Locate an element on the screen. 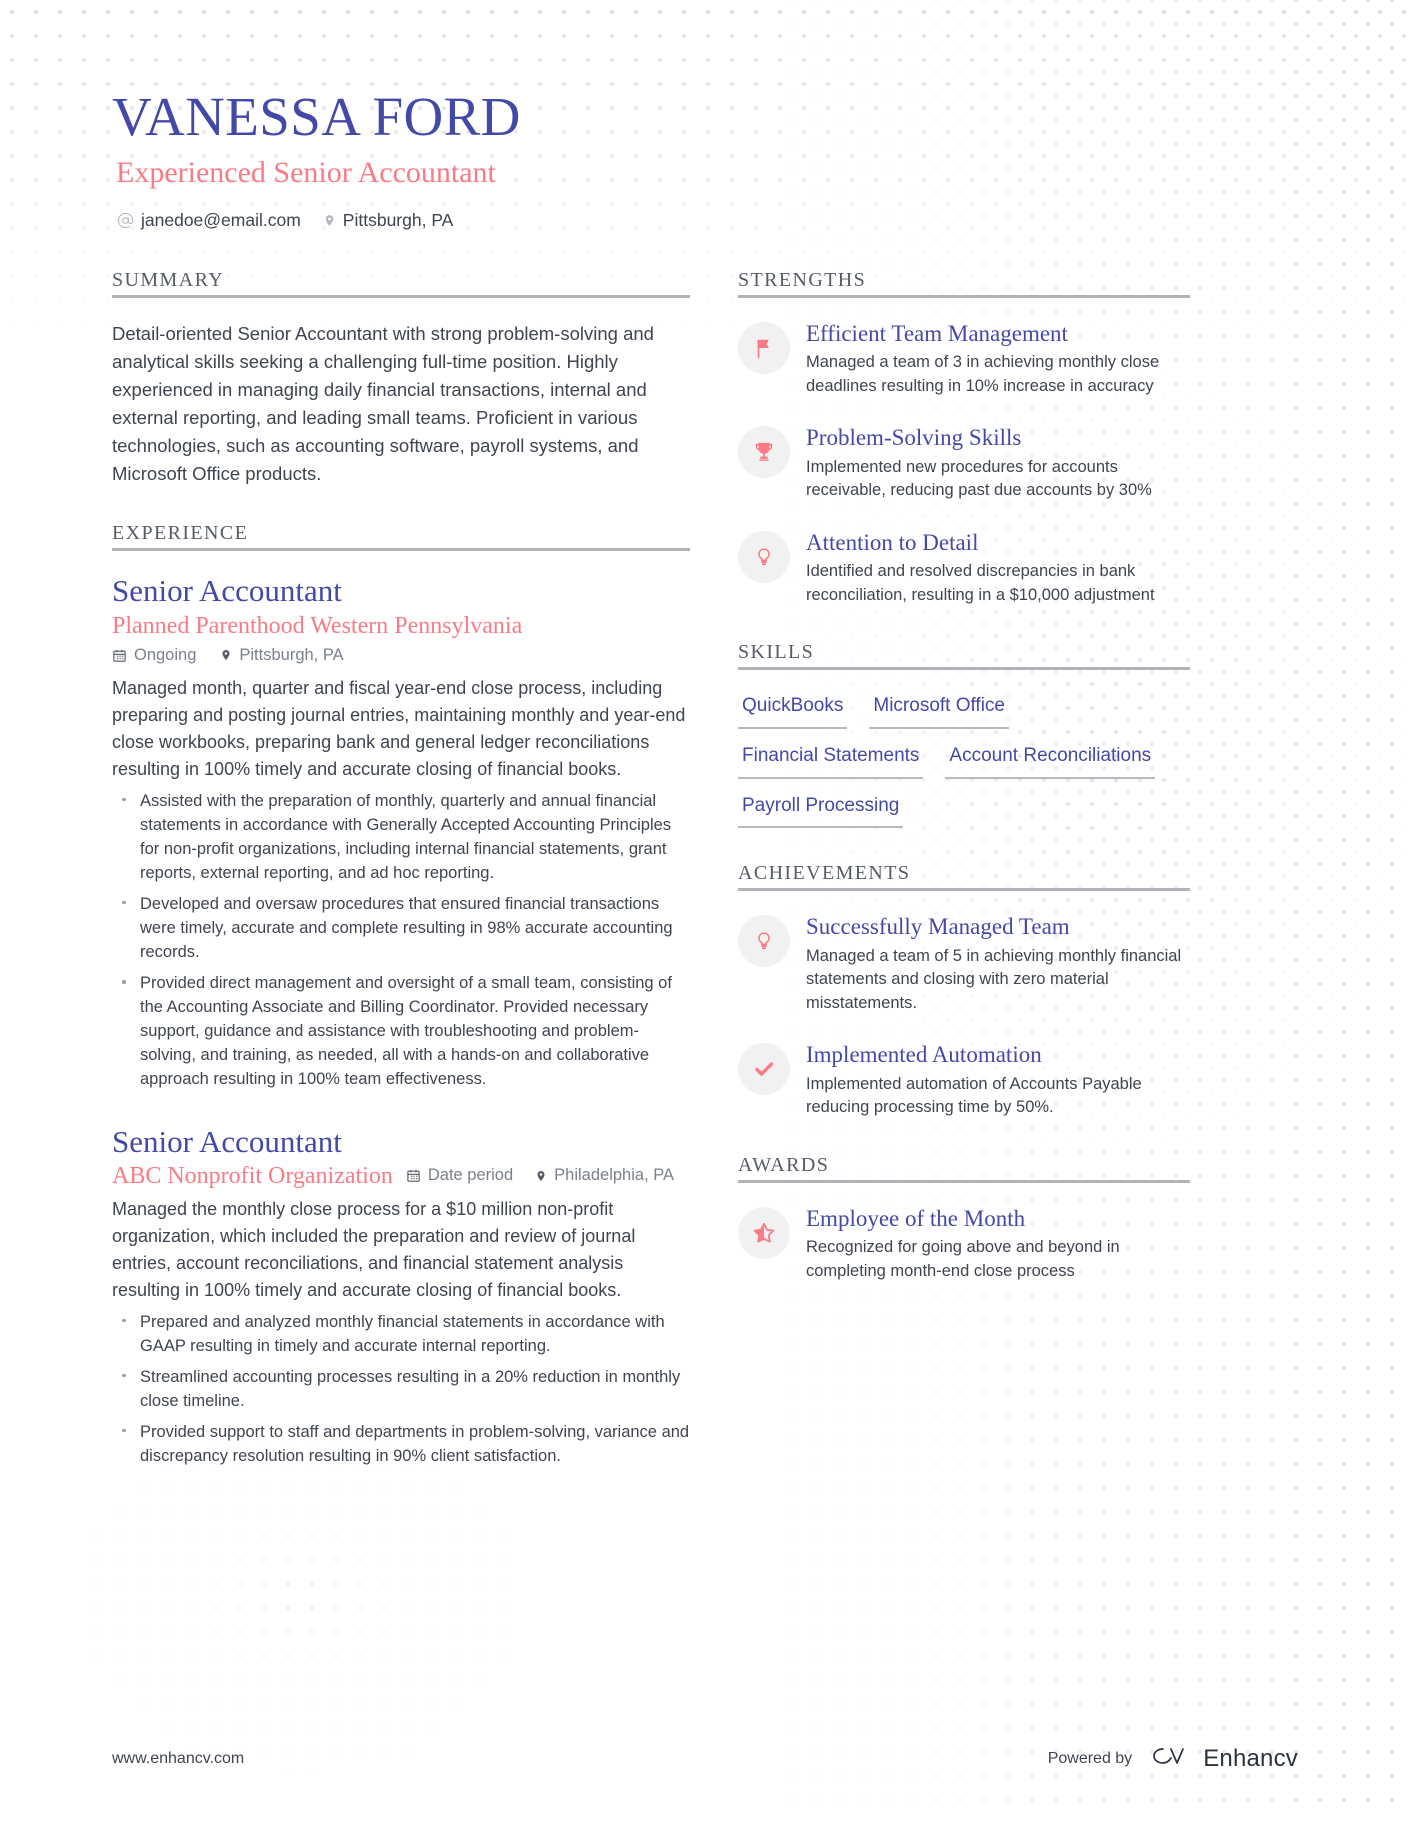  contact-email: janedoe@email.com is located at coordinates (209, 220).